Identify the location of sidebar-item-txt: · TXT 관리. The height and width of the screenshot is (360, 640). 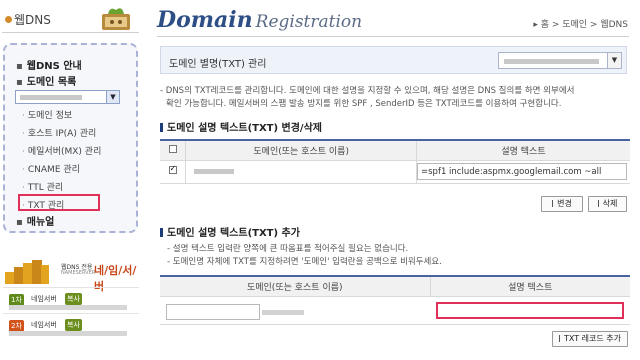
(43, 204).